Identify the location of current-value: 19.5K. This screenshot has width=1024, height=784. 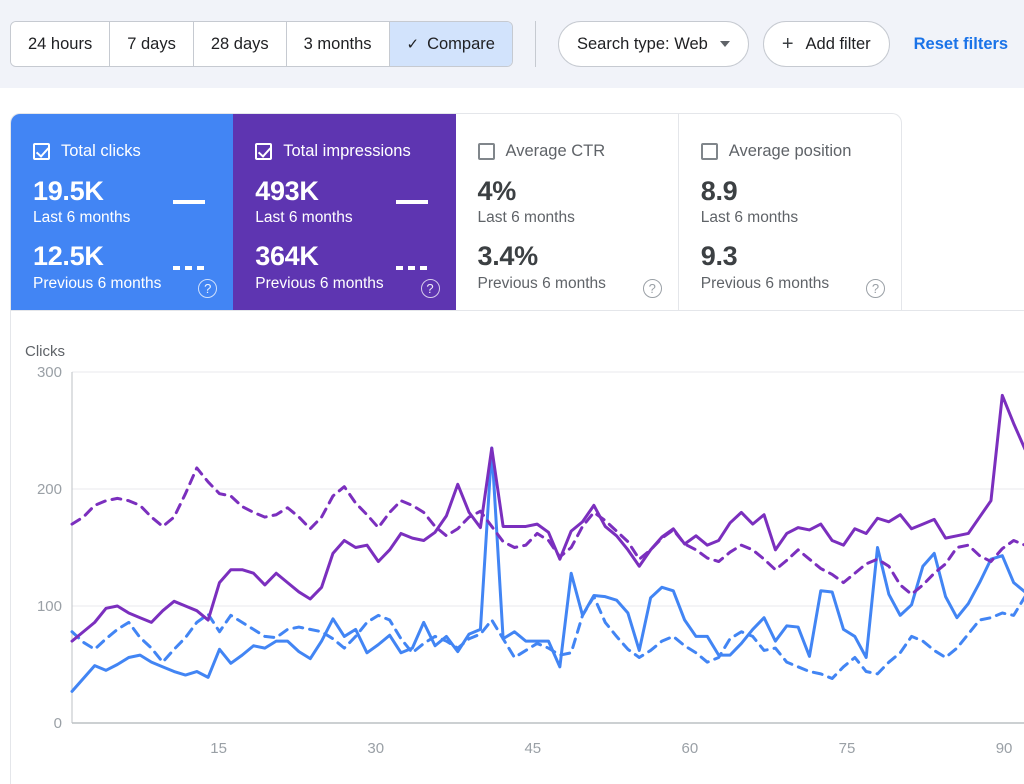
(68, 191).